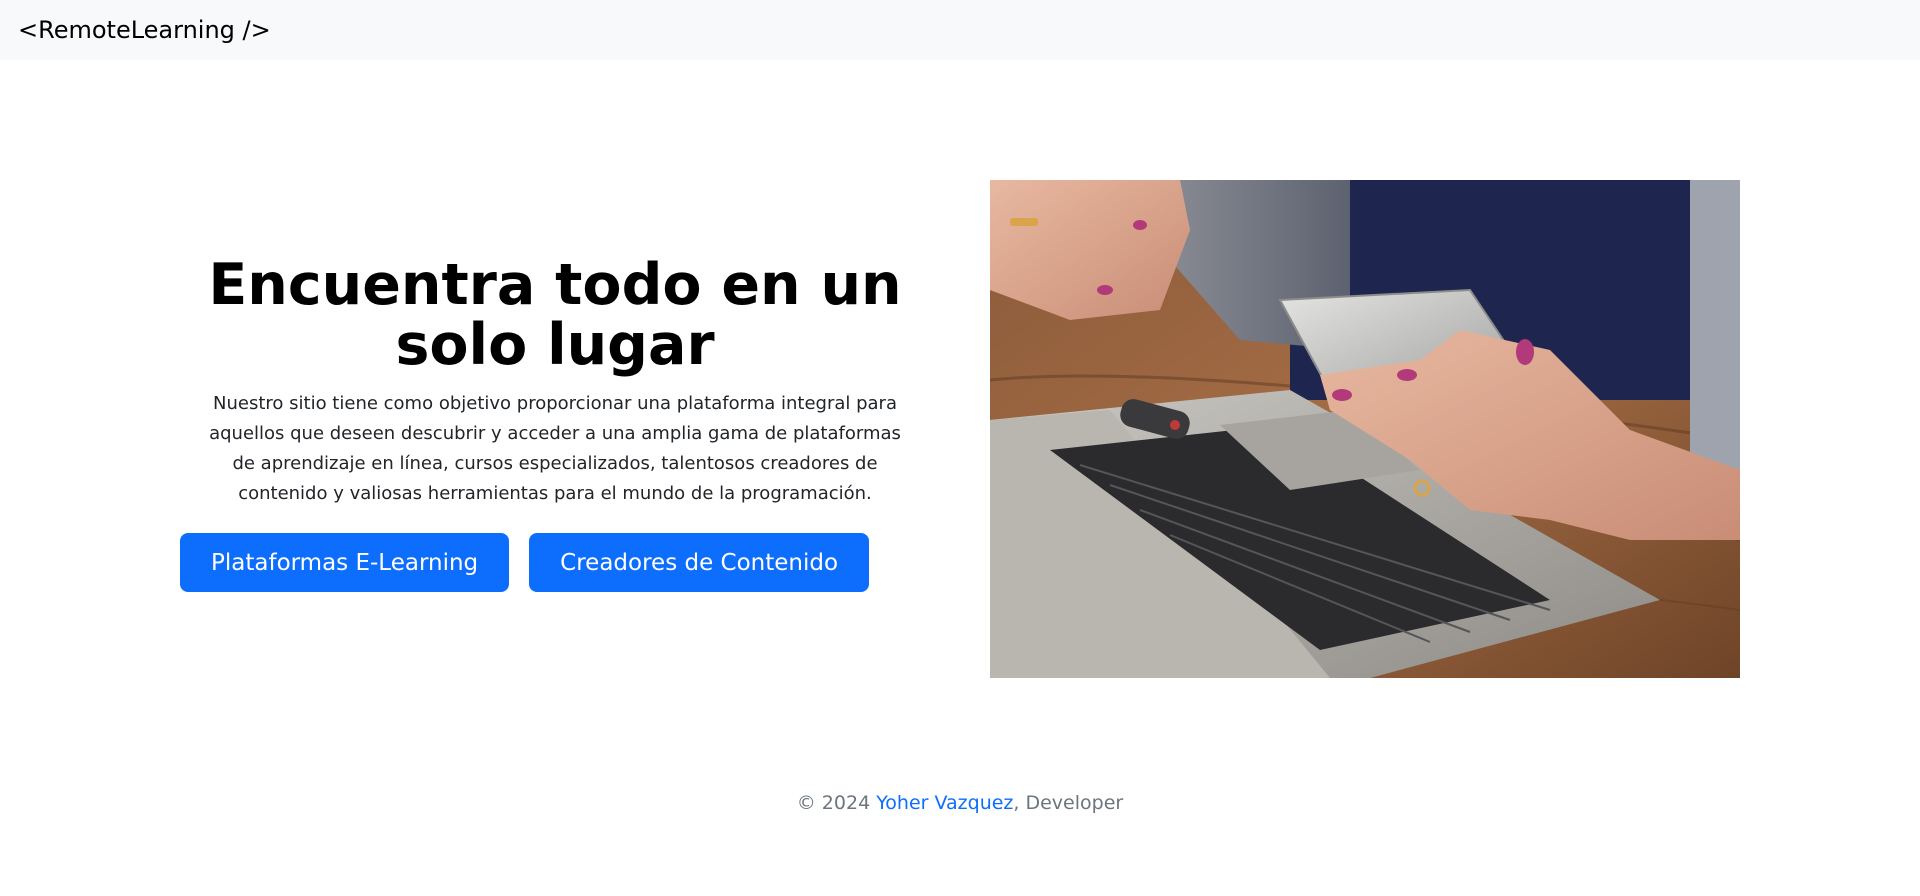 This screenshot has height=896, width=1920. Describe the element at coordinates (555, 315) in the screenshot. I see `hero-title: Encuentra todo en un solo lugar` at that location.